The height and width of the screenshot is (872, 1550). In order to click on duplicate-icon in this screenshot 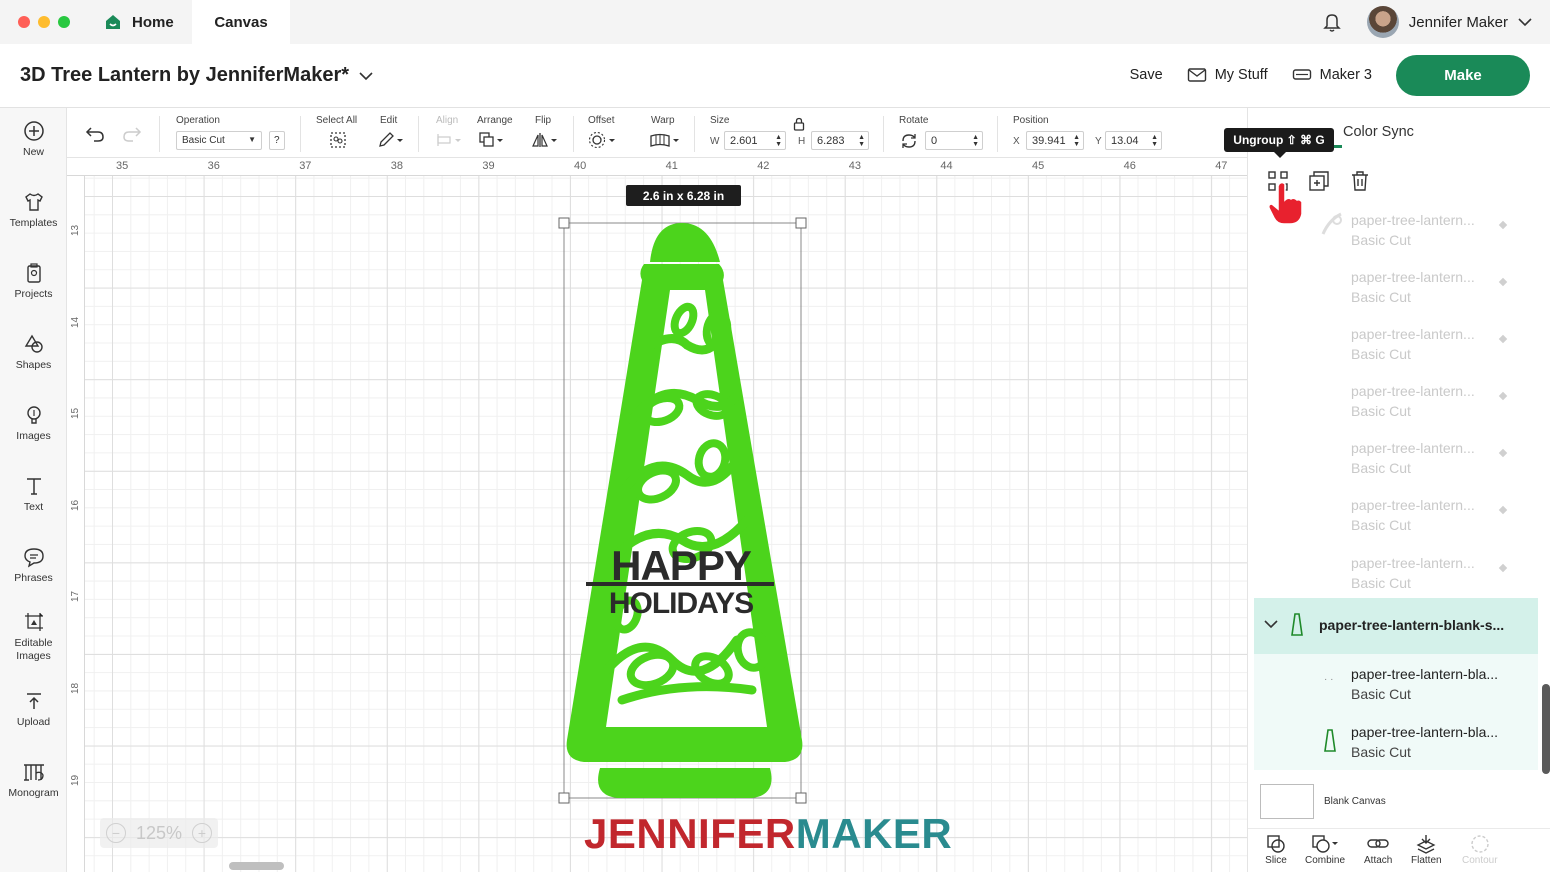, I will do `click(1319, 181)`.